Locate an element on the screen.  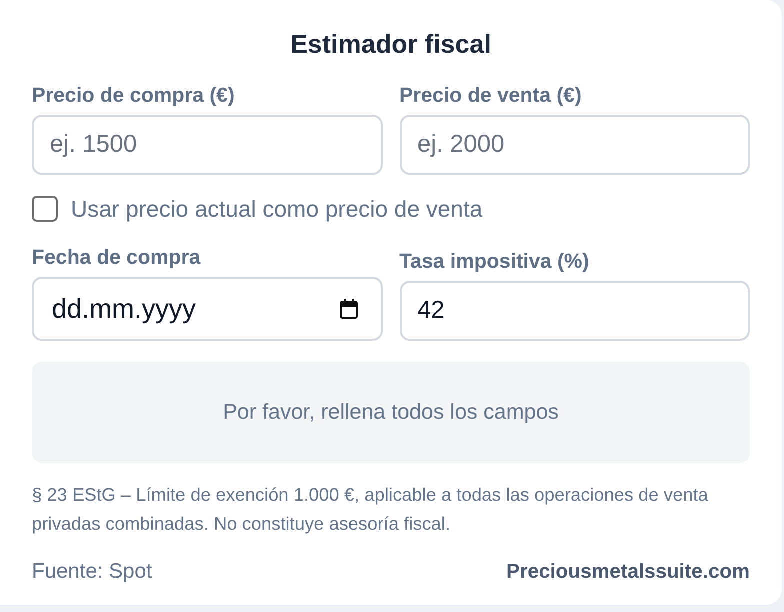
field-label: Precio de venta (€) is located at coordinates (491, 96).